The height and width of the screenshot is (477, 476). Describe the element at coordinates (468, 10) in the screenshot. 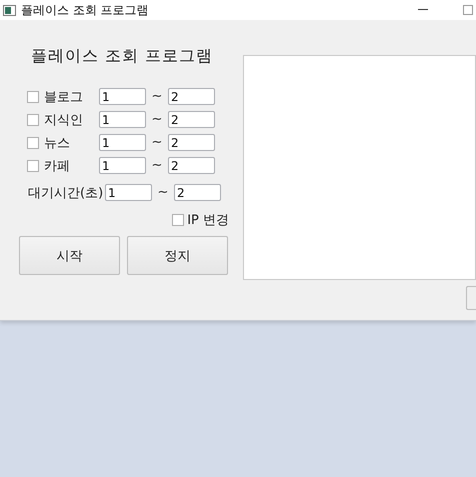

I see `maximize-icon` at that location.